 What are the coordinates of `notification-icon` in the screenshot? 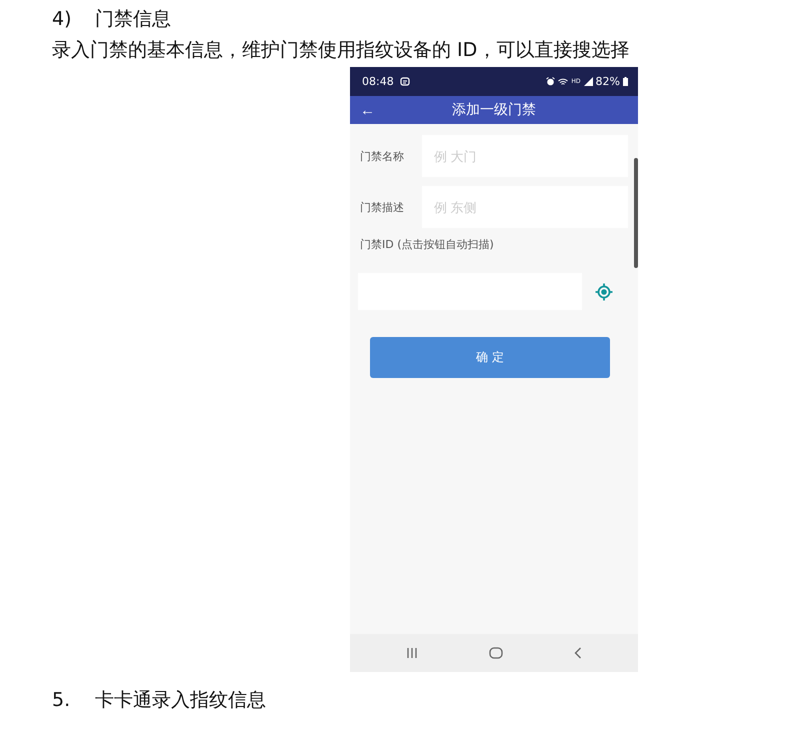 It's located at (405, 81).